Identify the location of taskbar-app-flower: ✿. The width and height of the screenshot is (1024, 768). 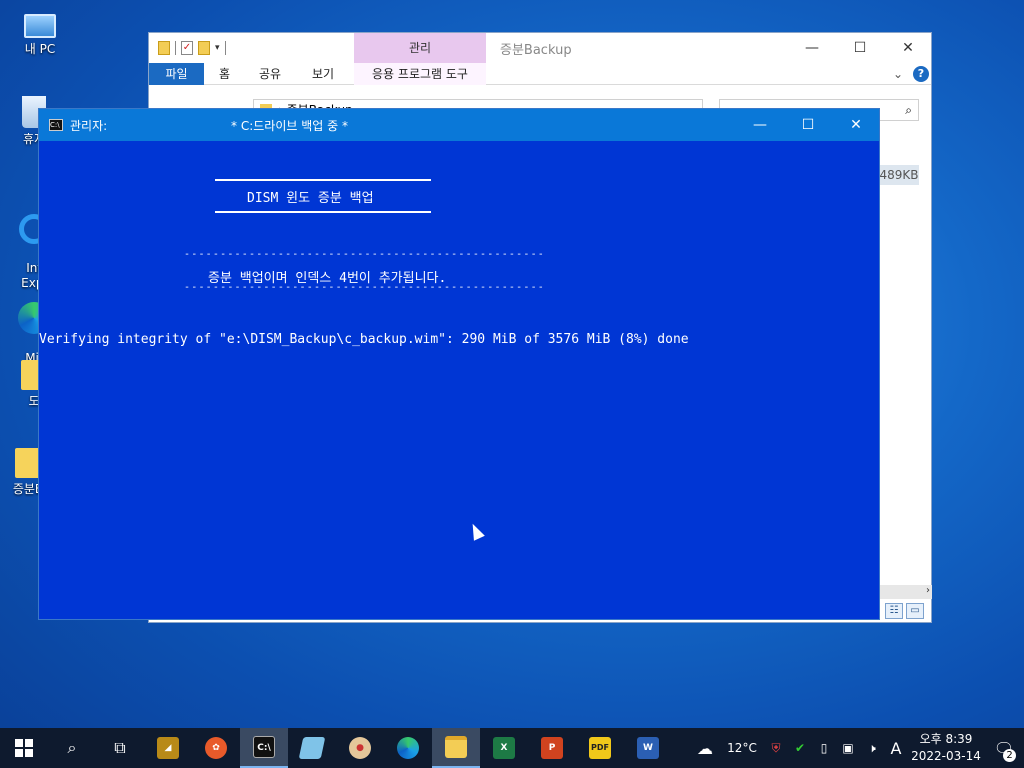
(216, 748).